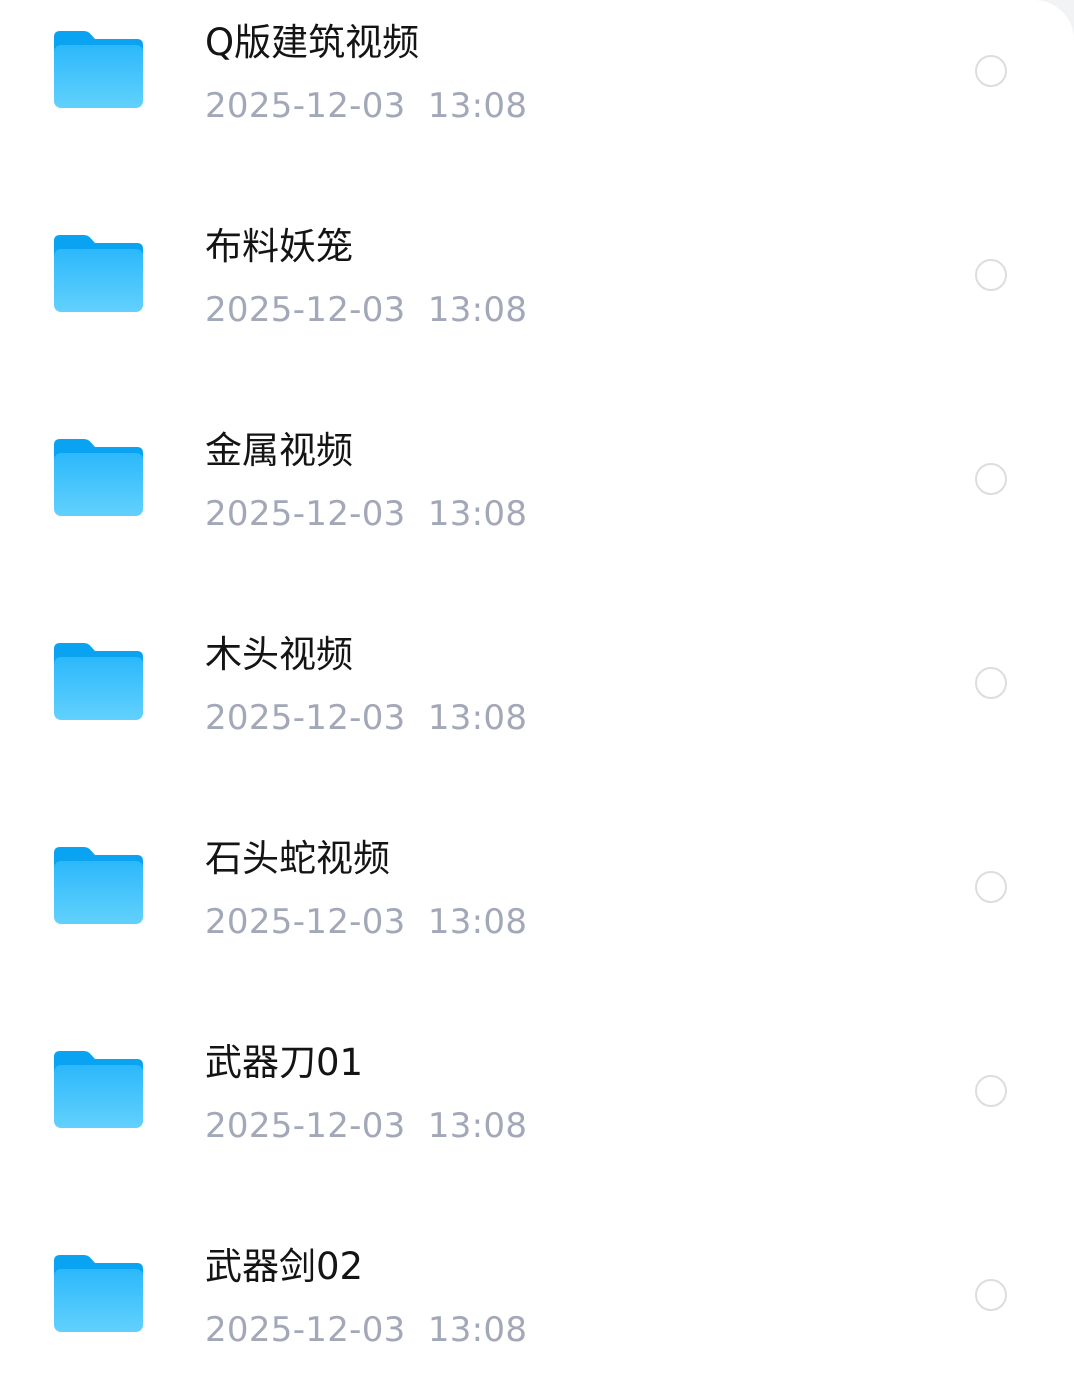 The width and height of the screenshot is (1074, 1396). Describe the element at coordinates (537, 1091) in the screenshot. I see `file-list-item-5: 武器刀01 2025-12-03 13:08` at that location.